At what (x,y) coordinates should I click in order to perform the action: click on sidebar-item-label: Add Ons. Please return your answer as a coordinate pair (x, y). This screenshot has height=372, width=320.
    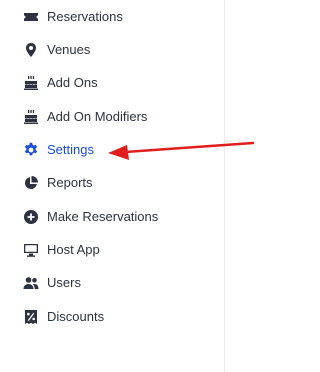
    Looking at the image, I should click on (72, 82).